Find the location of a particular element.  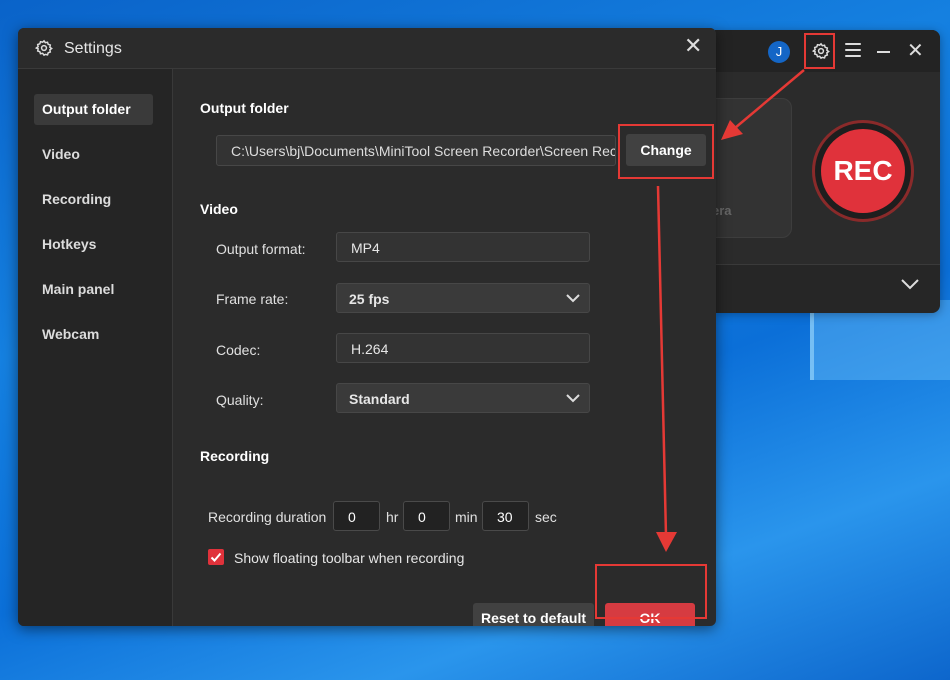

settings-highlight-box is located at coordinates (819, 51).